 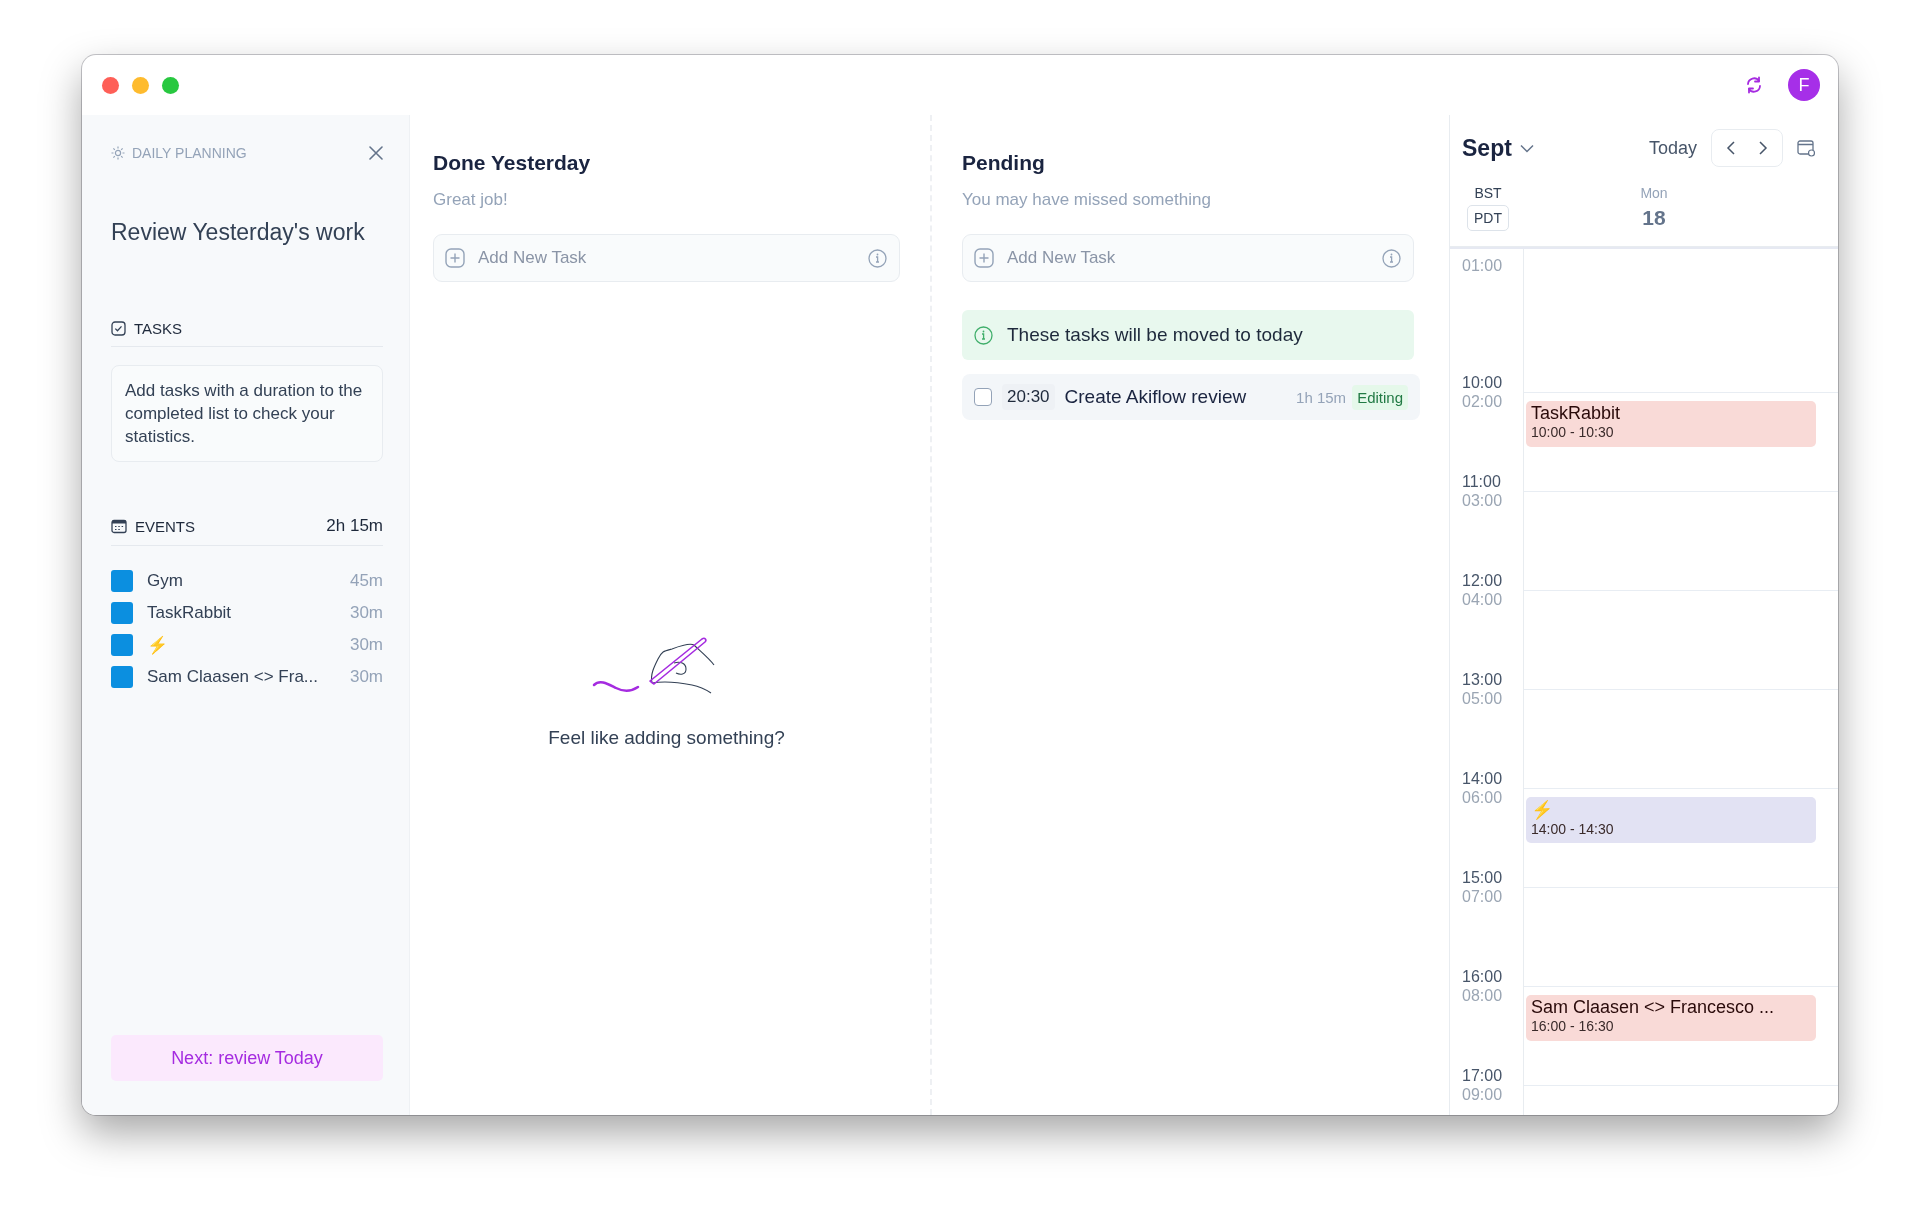 I want to click on next-review-button: Next: review Today, so click(x=247, y=1058).